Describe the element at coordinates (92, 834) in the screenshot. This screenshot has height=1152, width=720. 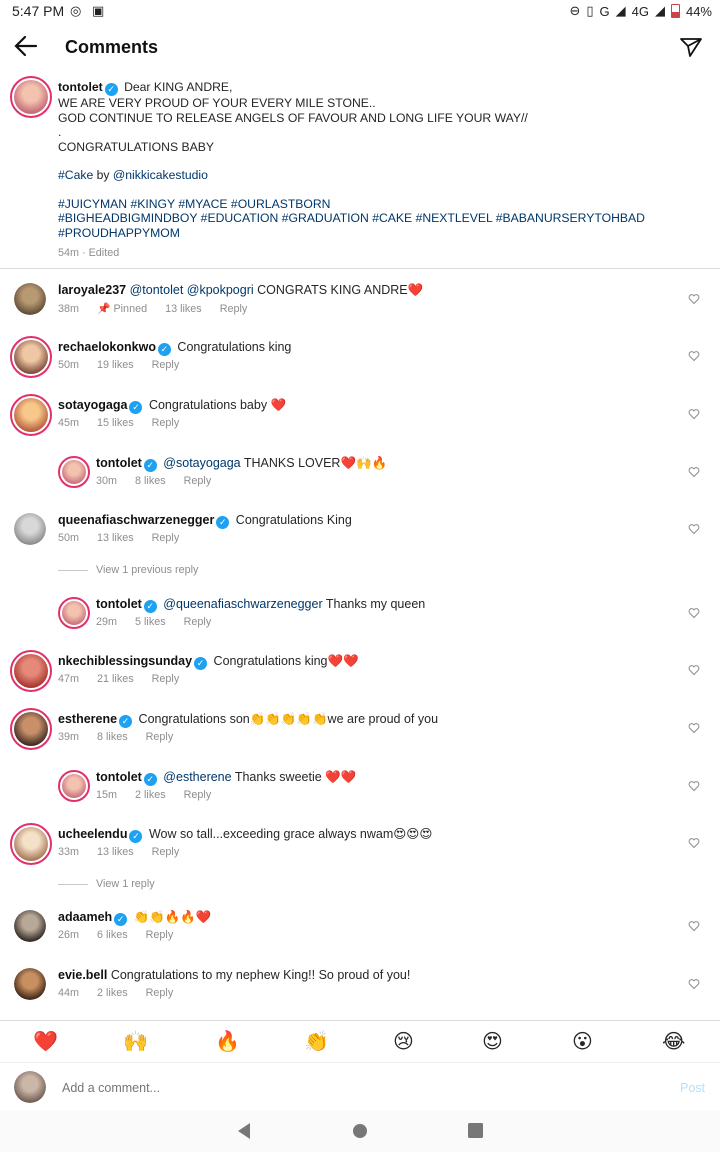
I see `comment-username: ucheelendu` at that location.